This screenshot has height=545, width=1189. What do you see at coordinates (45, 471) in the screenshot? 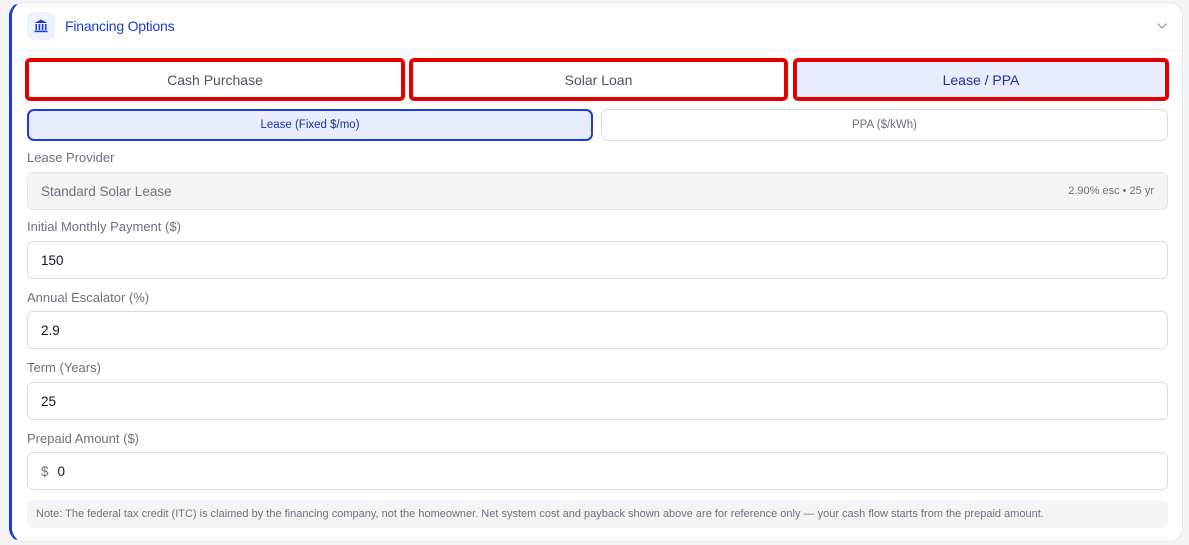
I see `currency-prefix: $` at bounding box center [45, 471].